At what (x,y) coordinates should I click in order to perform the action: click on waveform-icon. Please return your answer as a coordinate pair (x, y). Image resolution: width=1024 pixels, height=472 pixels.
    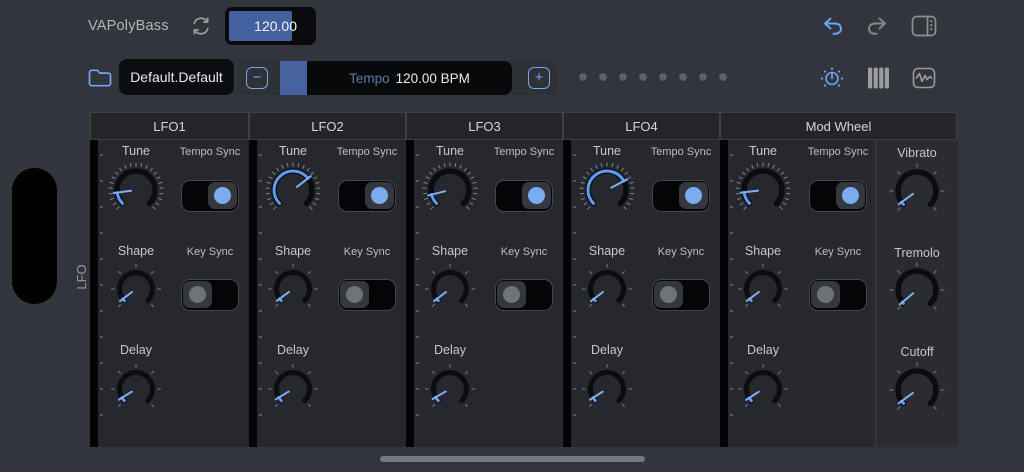
    Looking at the image, I should click on (924, 78).